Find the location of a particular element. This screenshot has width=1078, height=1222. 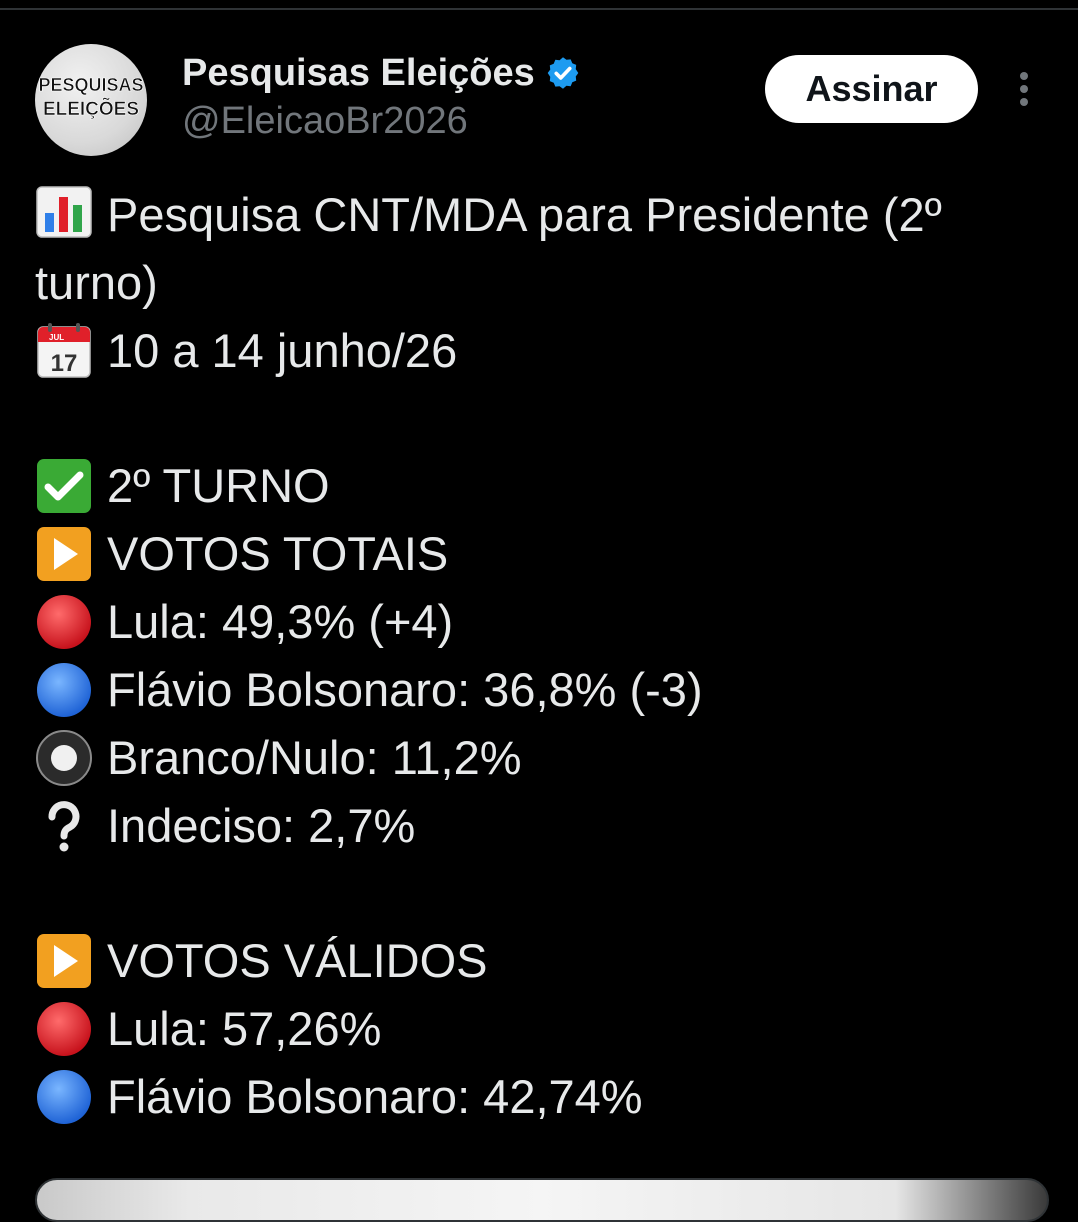

total-votes-header-text: VOTOS TOTAIS is located at coordinates (278, 553).